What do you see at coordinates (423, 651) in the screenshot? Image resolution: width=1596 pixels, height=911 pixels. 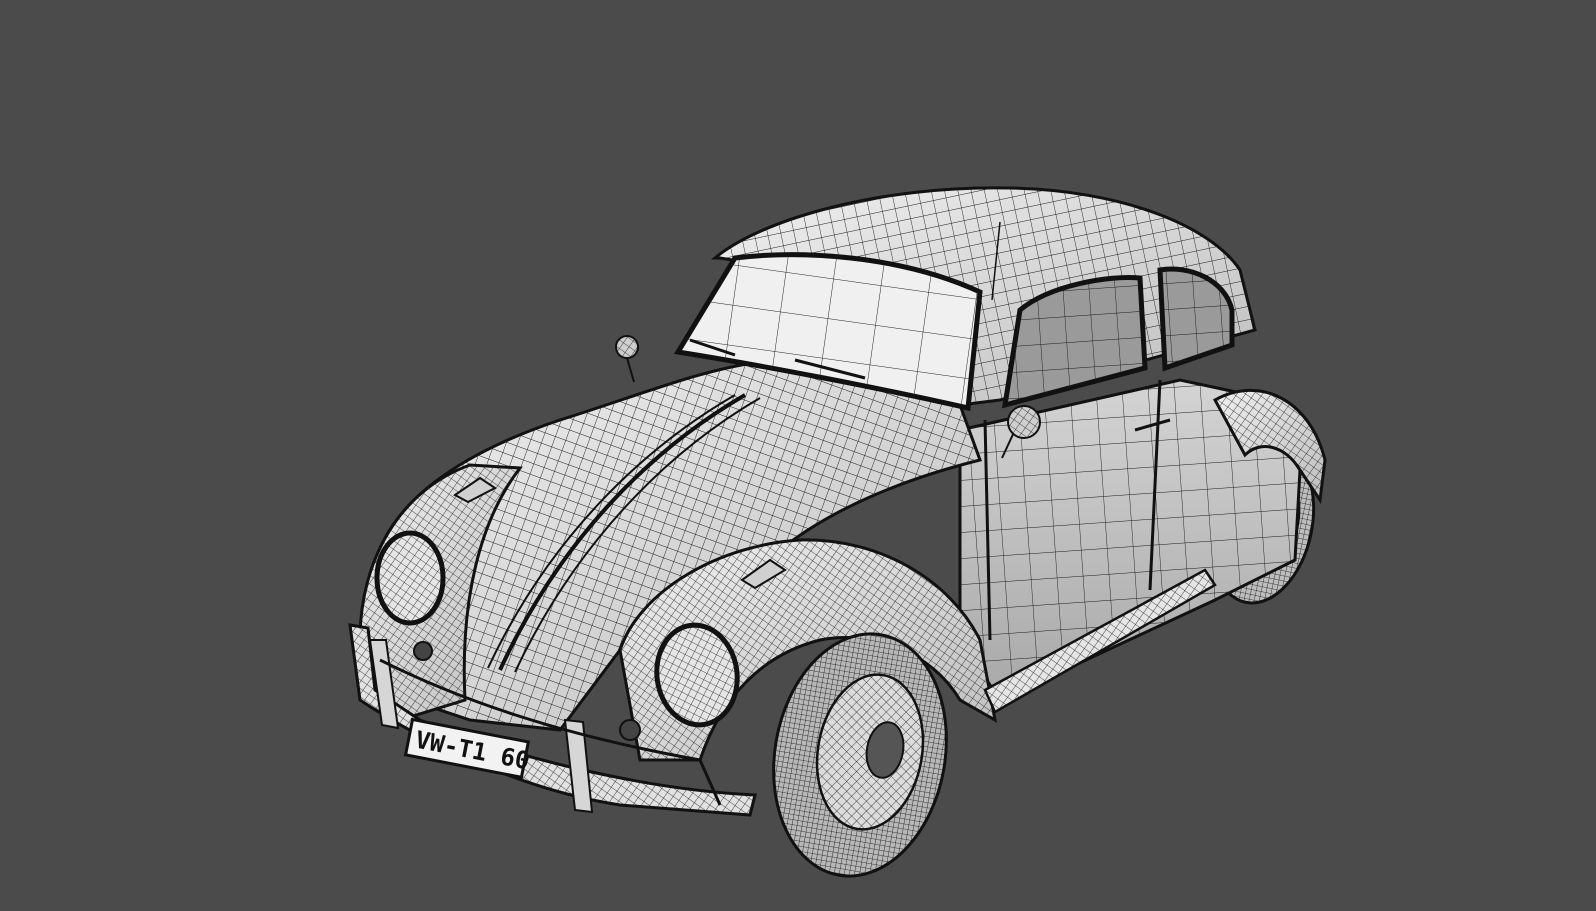 I see `horn-grille-left` at bounding box center [423, 651].